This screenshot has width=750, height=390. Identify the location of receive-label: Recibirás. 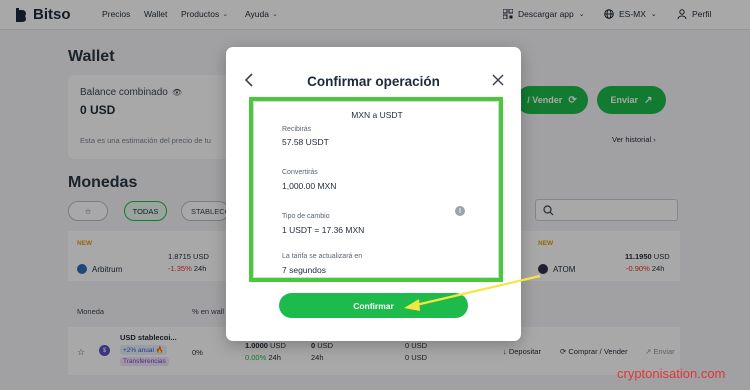
(297, 129).